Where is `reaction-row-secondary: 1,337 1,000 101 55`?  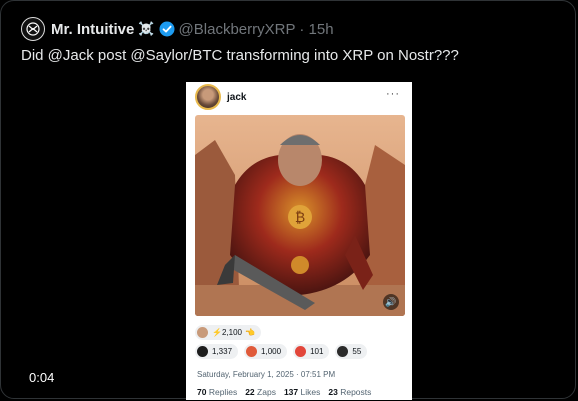
reaction-row-secondary: 1,337 1,000 101 55 is located at coordinates (284, 351).